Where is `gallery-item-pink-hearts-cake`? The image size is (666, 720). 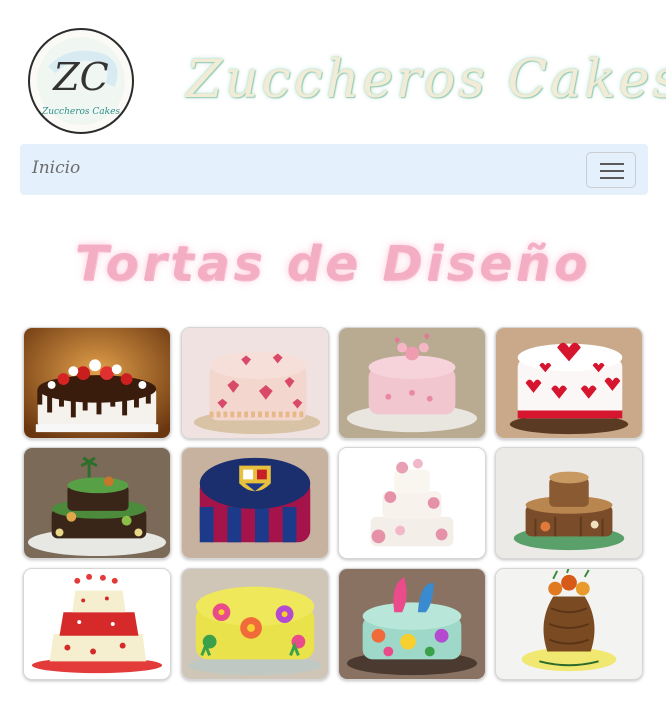 gallery-item-pink-hearts-cake is located at coordinates (255, 383).